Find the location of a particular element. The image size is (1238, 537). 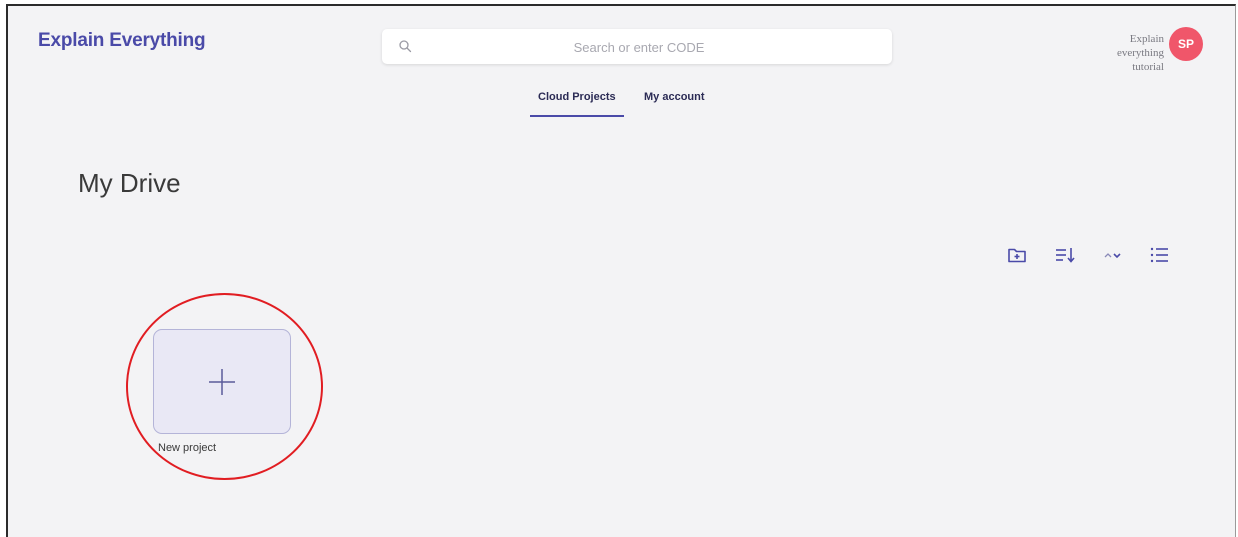

search-bar is located at coordinates (637, 47).